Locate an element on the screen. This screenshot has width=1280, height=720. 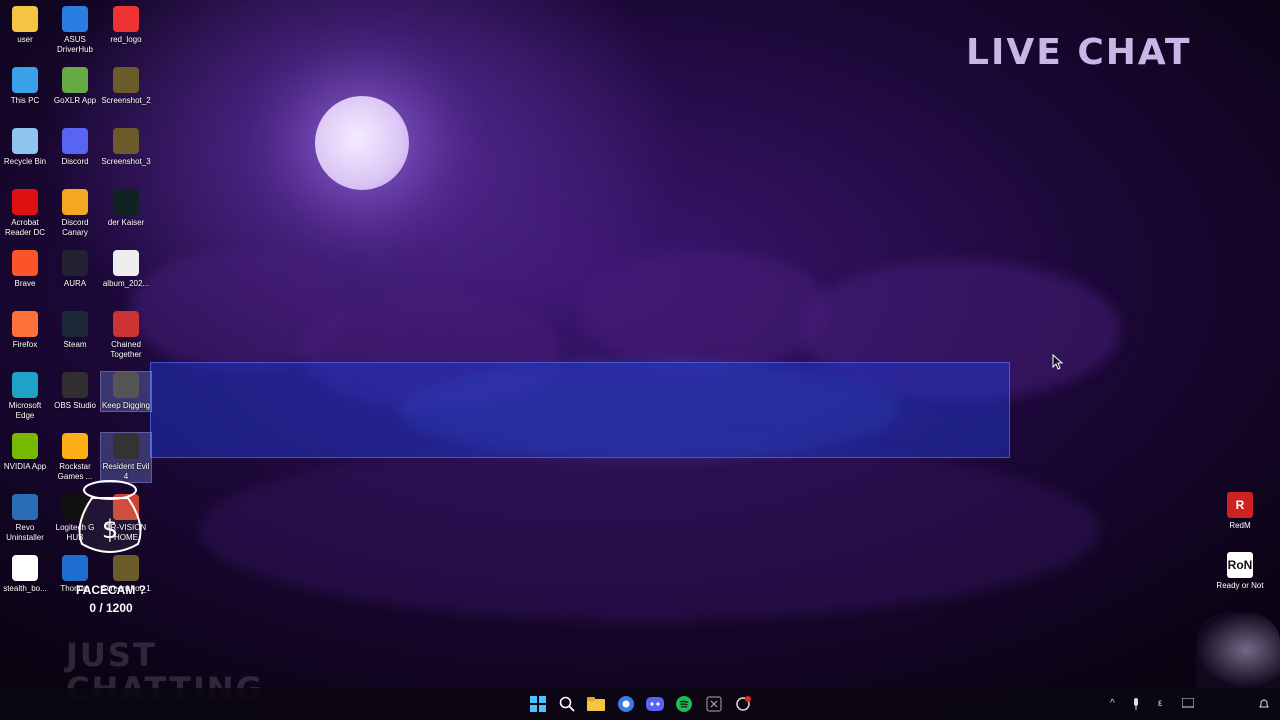
desktop-icon-screenshot-2: Screenshot_2 is located at coordinates (126, 86).